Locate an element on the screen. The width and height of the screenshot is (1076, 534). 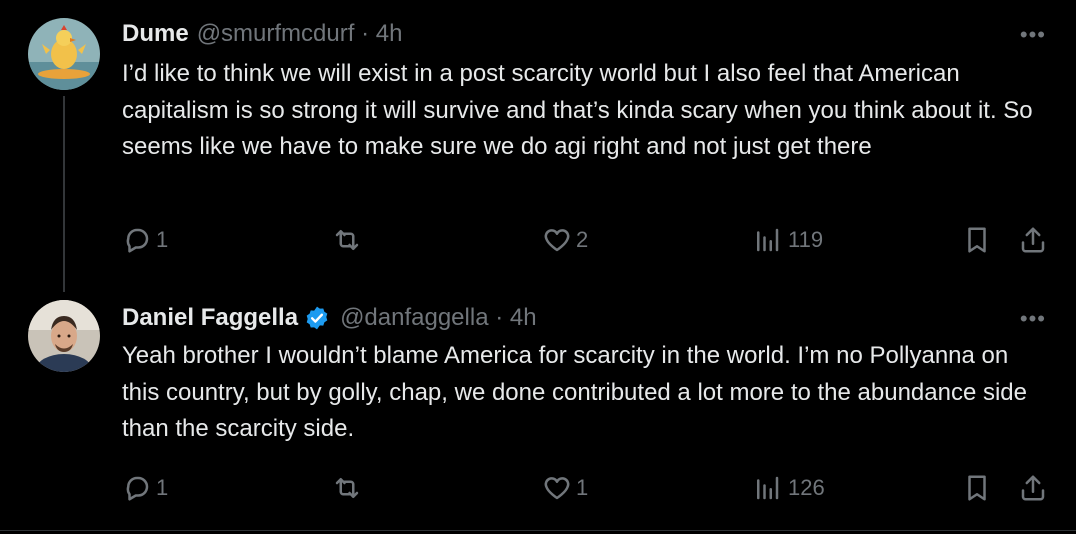
avatar-chicken-surfer-image is located at coordinates (64, 54).